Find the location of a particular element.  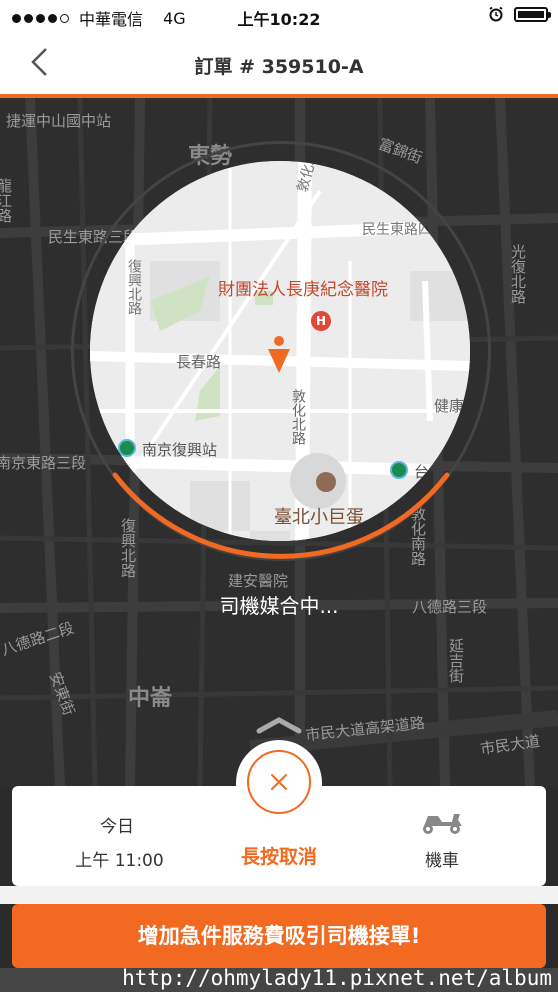

pickup-pin-icon is located at coordinates (279, 354).